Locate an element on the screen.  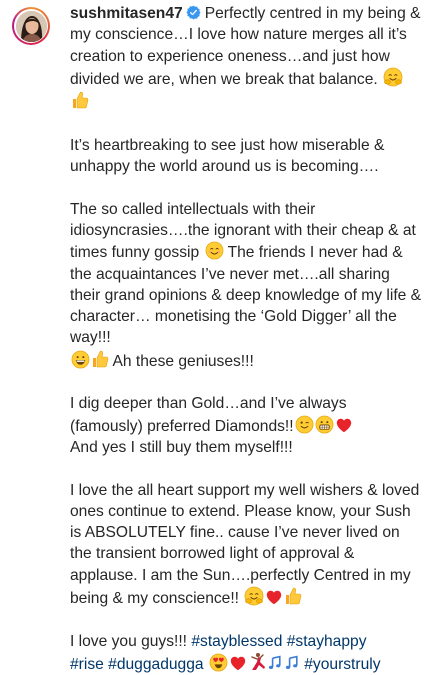
hashtag-link: #stayblessed is located at coordinates (236, 641).